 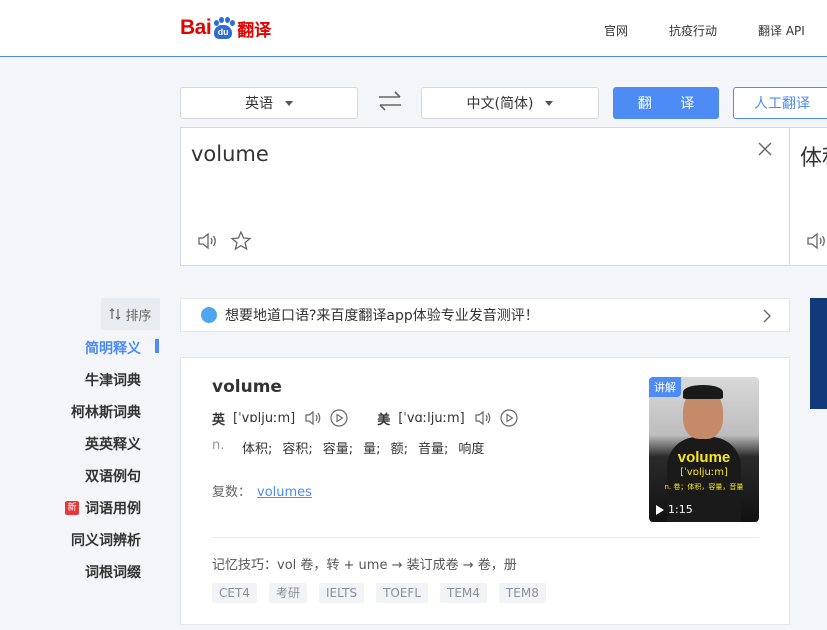 What do you see at coordinates (660, 509) in the screenshot?
I see `play-icon` at bounding box center [660, 509].